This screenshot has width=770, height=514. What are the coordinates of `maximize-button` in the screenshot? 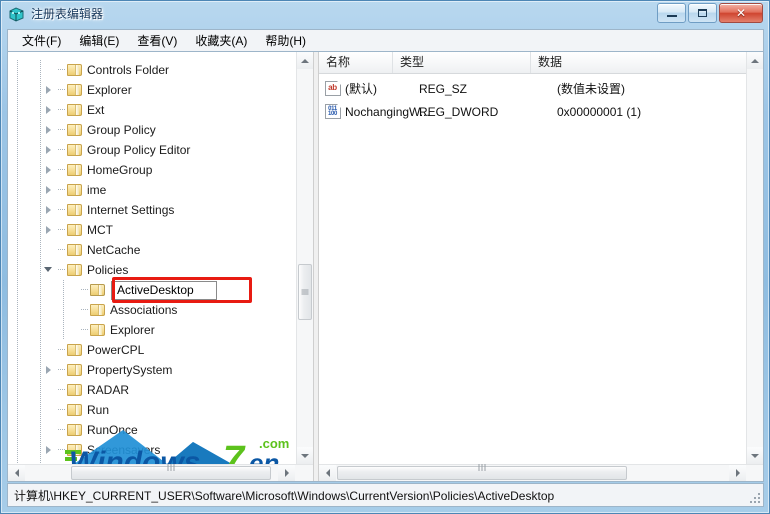 It's located at (702, 13).